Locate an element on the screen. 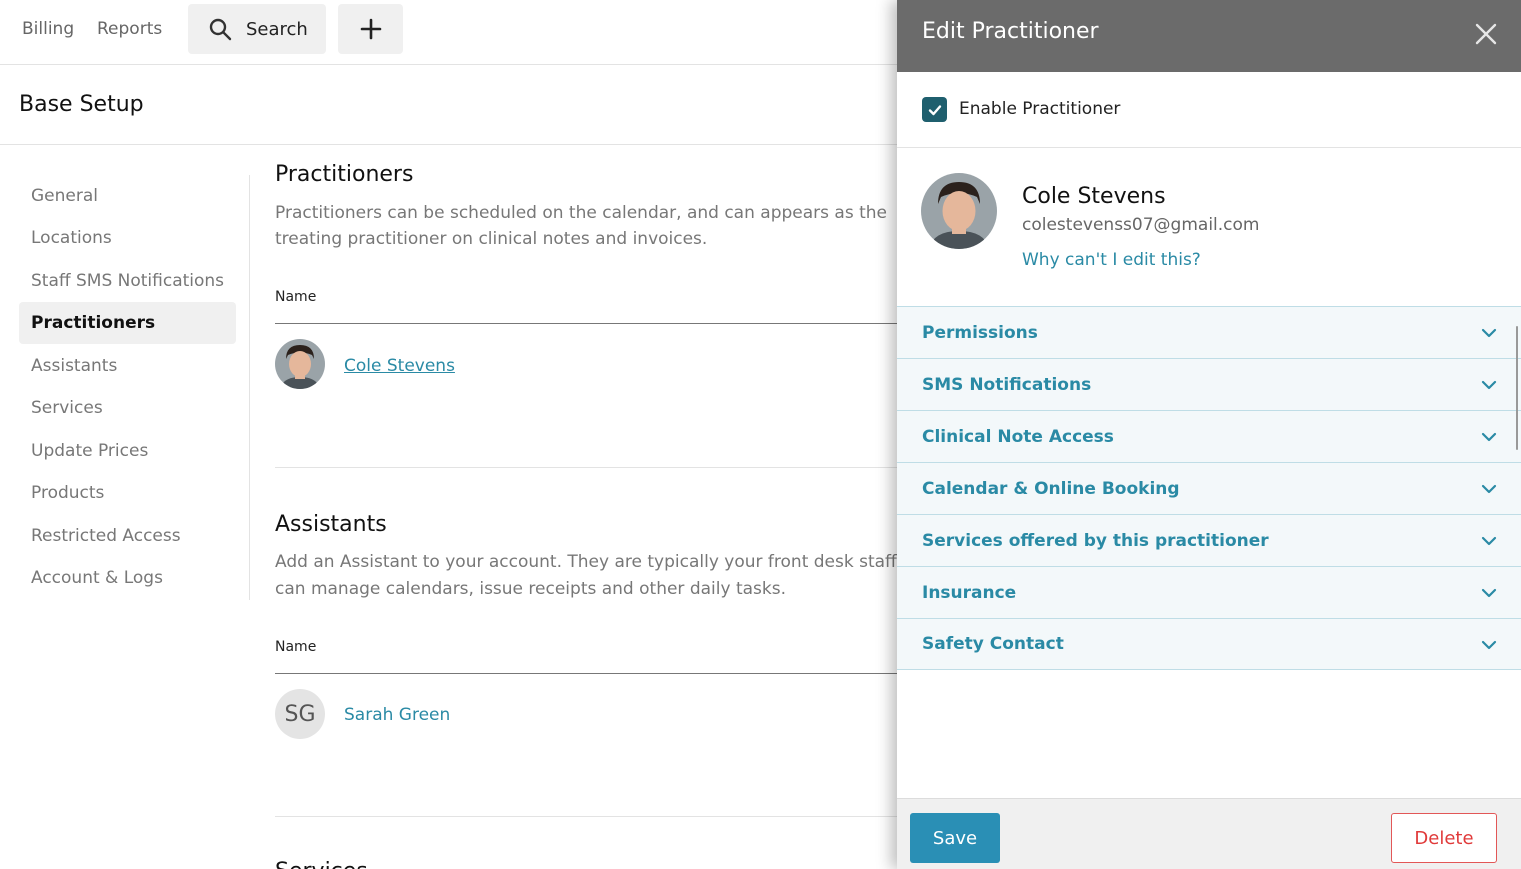 The width and height of the screenshot is (1521, 869). add-button is located at coordinates (370, 29).